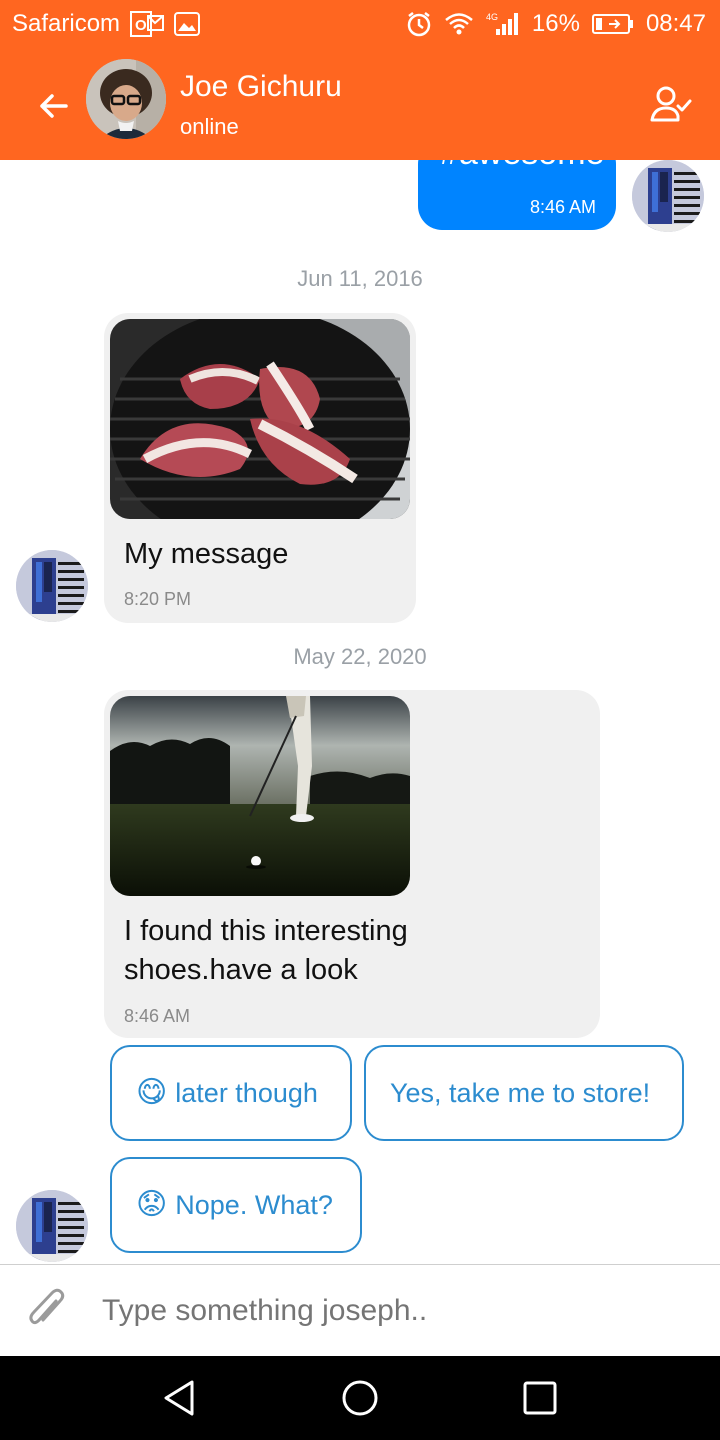 The image size is (720, 1440). Describe the element at coordinates (260, 796) in the screenshot. I see `golf-night-photo` at that location.